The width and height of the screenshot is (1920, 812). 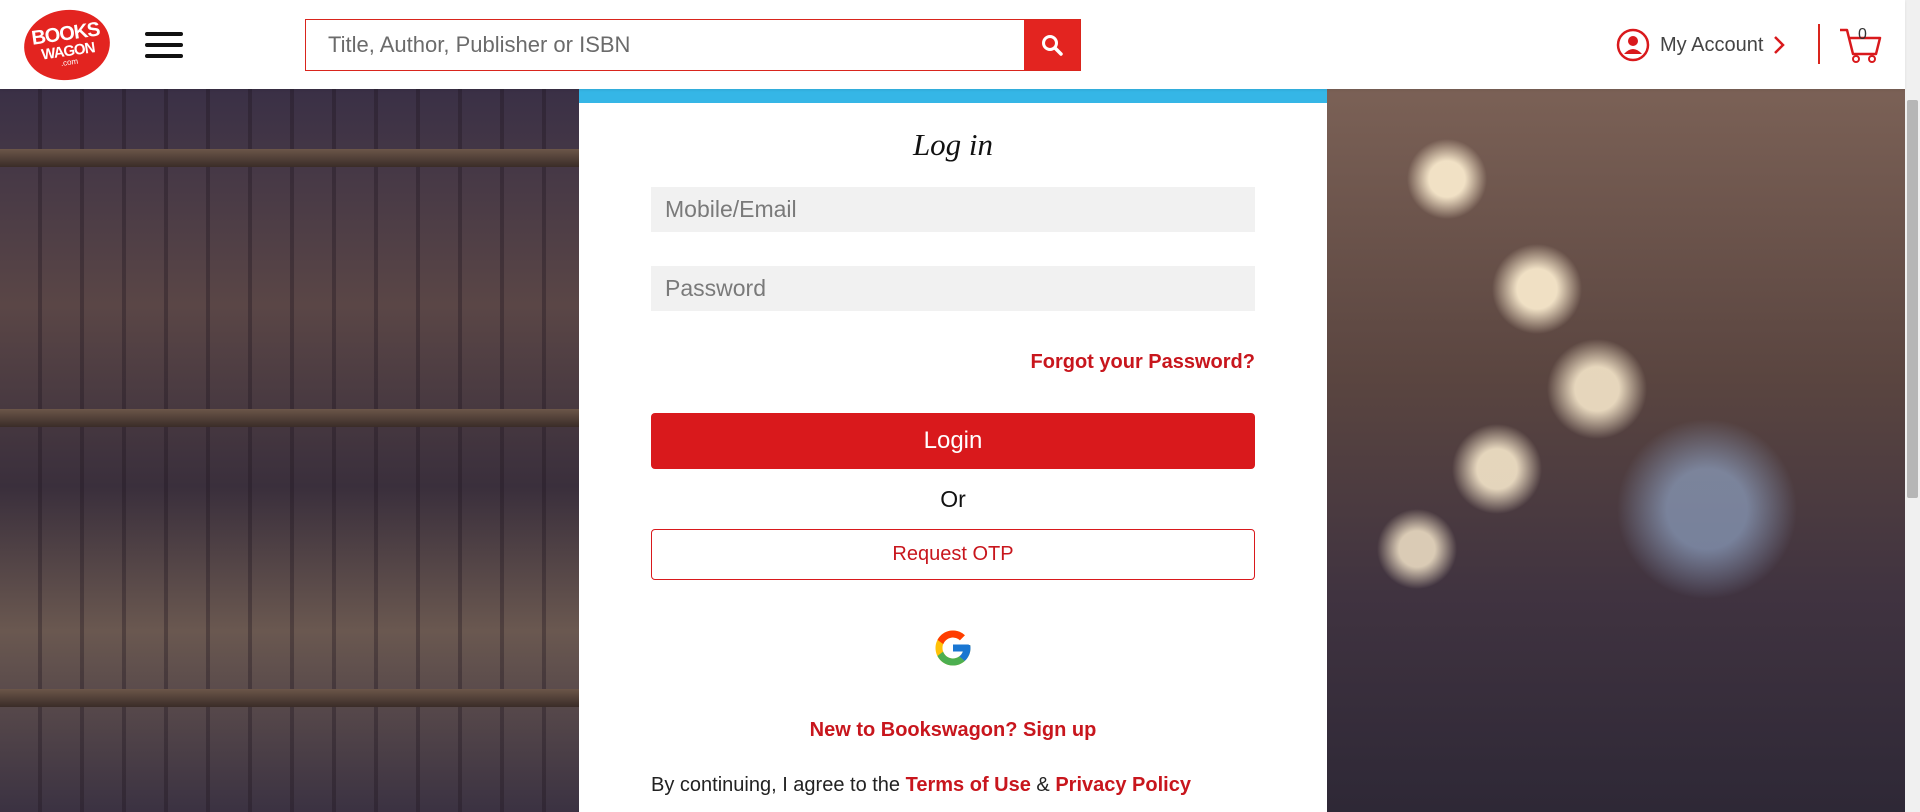 I want to click on forgot-password-link: Forgot your Password?, so click(x=1143, y=362).